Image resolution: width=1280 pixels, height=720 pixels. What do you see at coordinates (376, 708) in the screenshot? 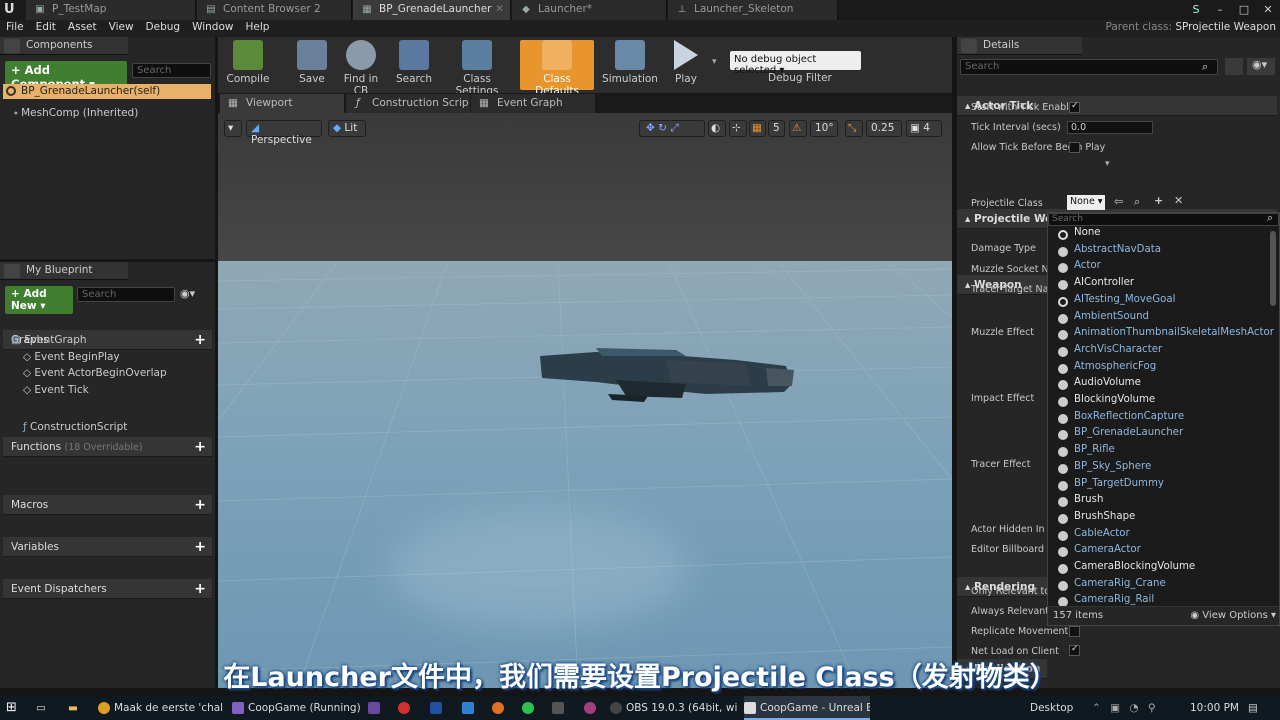
I see `vs-icon` at bounding box center [376, 708].